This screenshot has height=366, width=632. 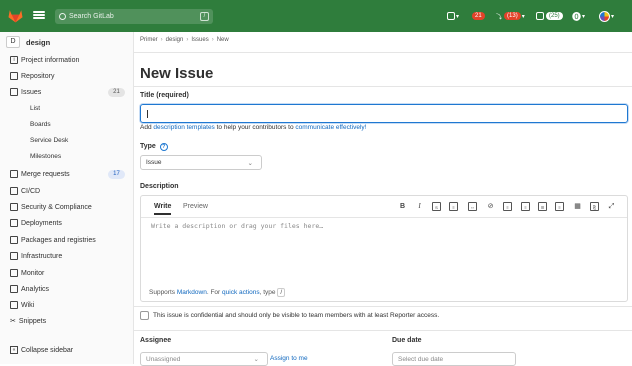 What do you see at coordinates (281, 292) in the screenshot?
I see `slash-key: /` at bounding box center [281, 292].